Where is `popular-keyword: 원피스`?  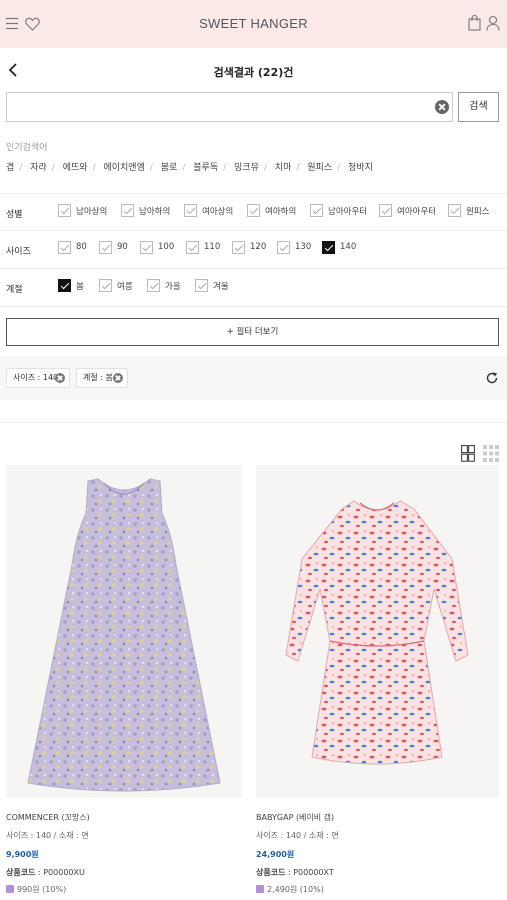
popular-keyword: 원피스 is located at coordinates (319, 168).